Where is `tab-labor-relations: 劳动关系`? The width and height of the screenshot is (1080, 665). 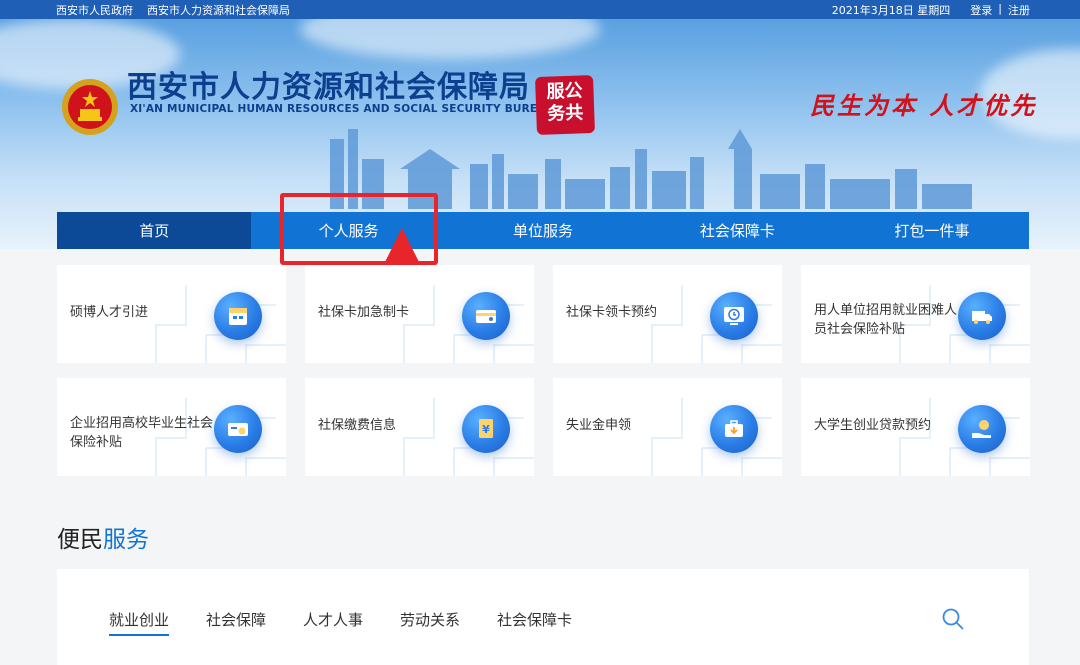 tab-labor-relations: 劳动关系 is located at coordinates (430, 619).